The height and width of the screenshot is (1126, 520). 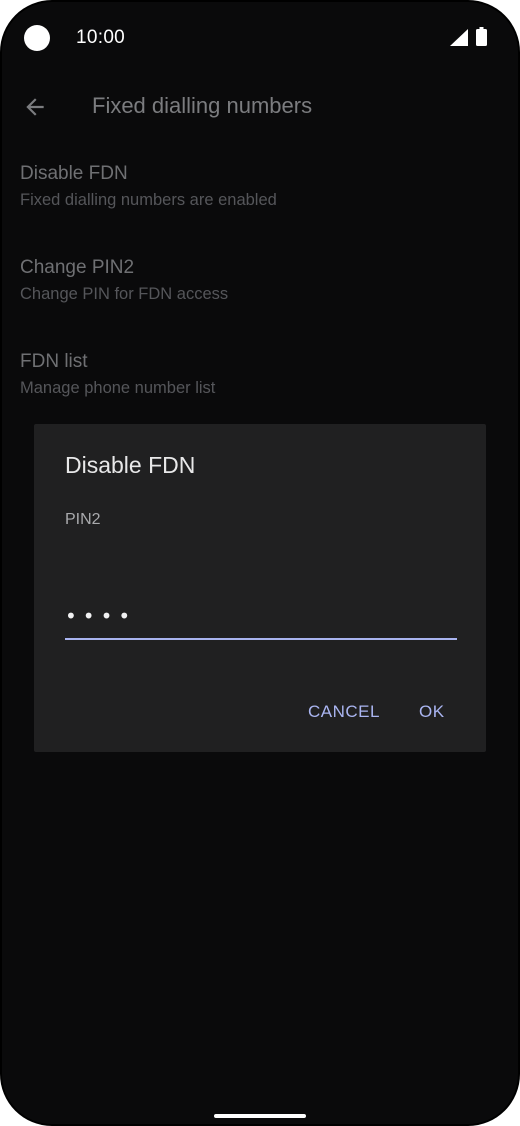 I want to click on pref-fdn-list: FDN list Manage phone number list, so click(x=260, y=374).